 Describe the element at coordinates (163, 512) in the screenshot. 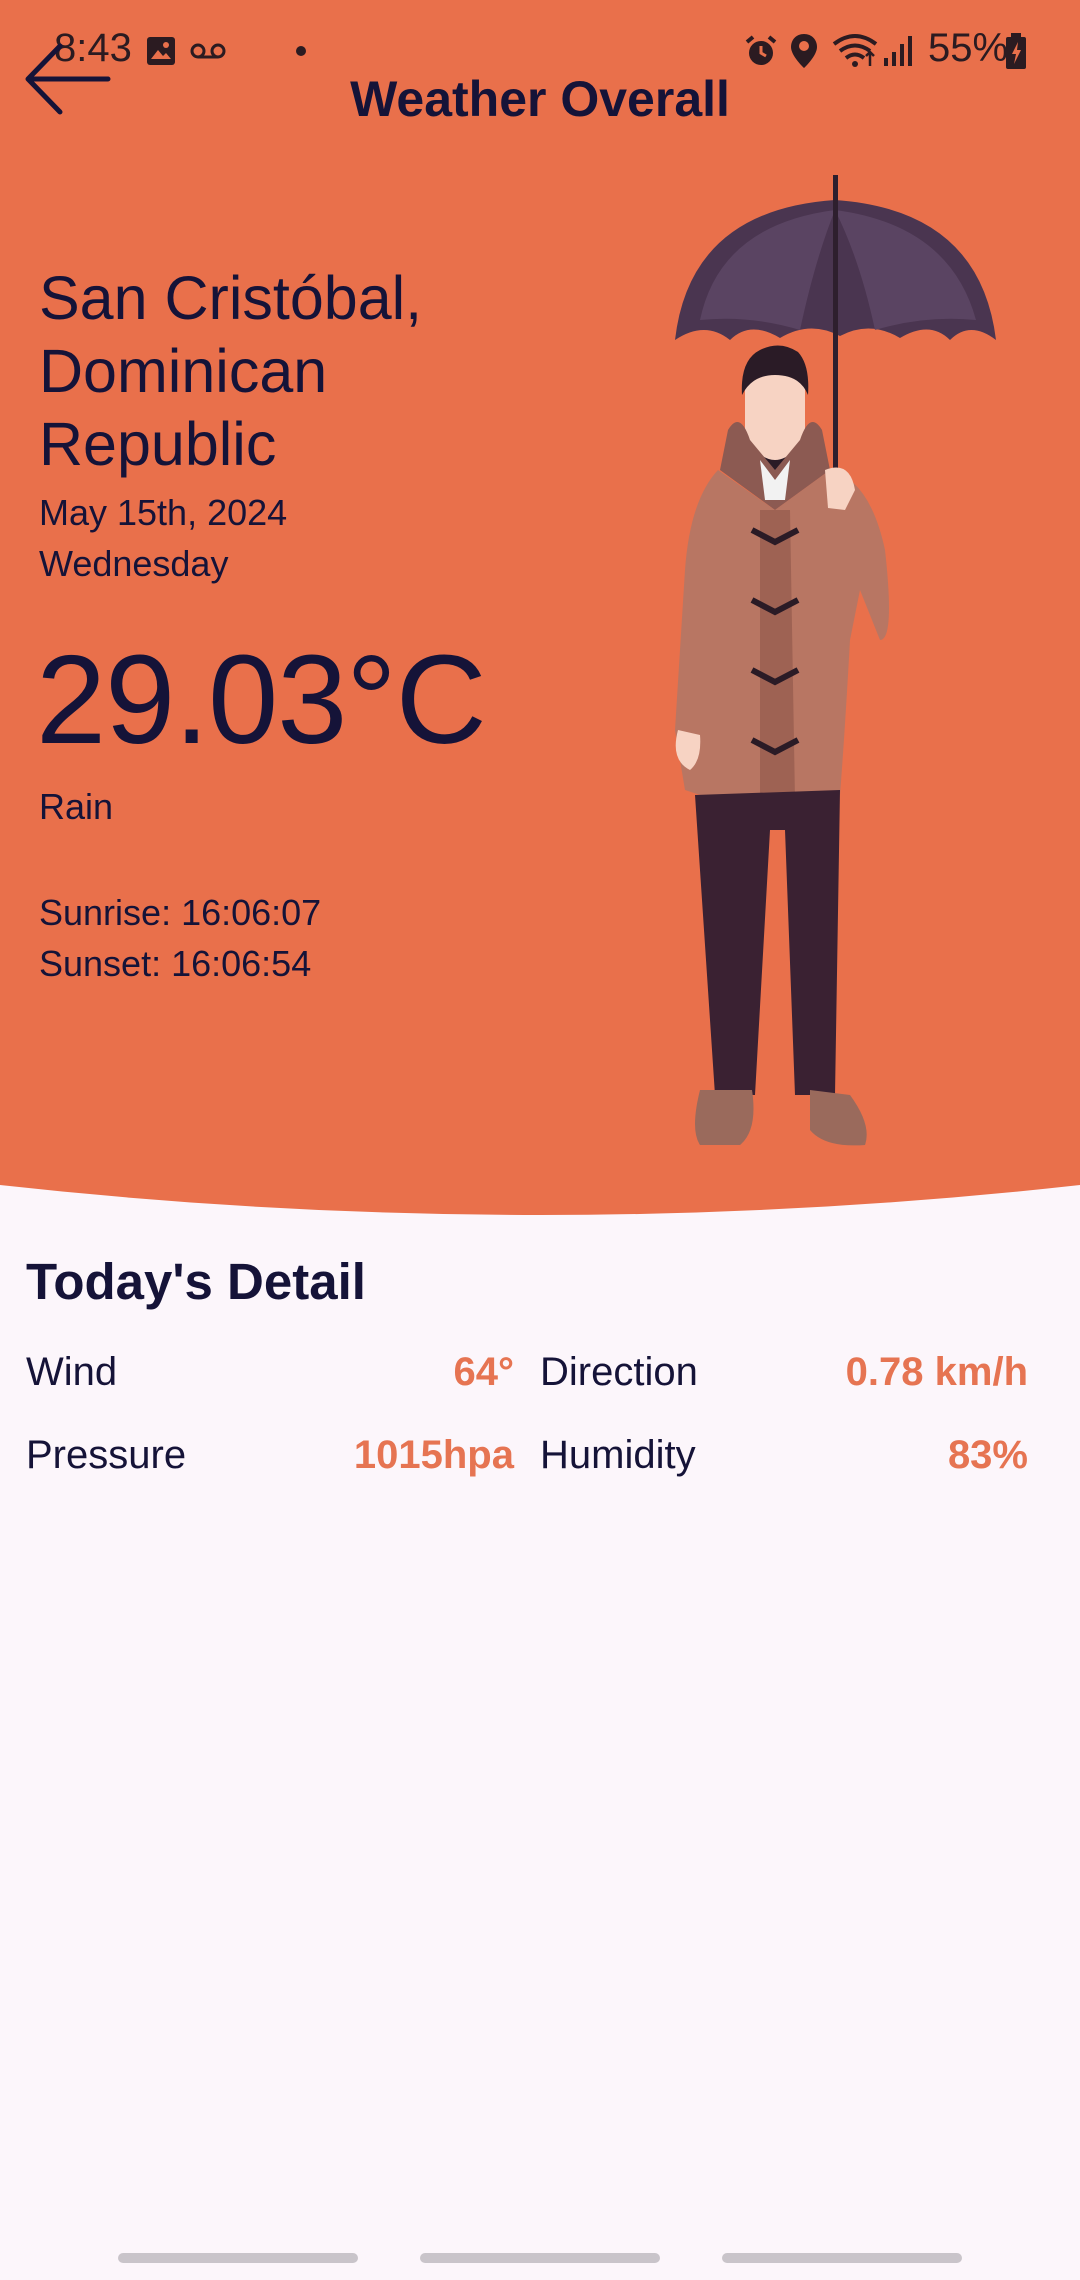

I see `date-text: May 15th, 2024` at that location.